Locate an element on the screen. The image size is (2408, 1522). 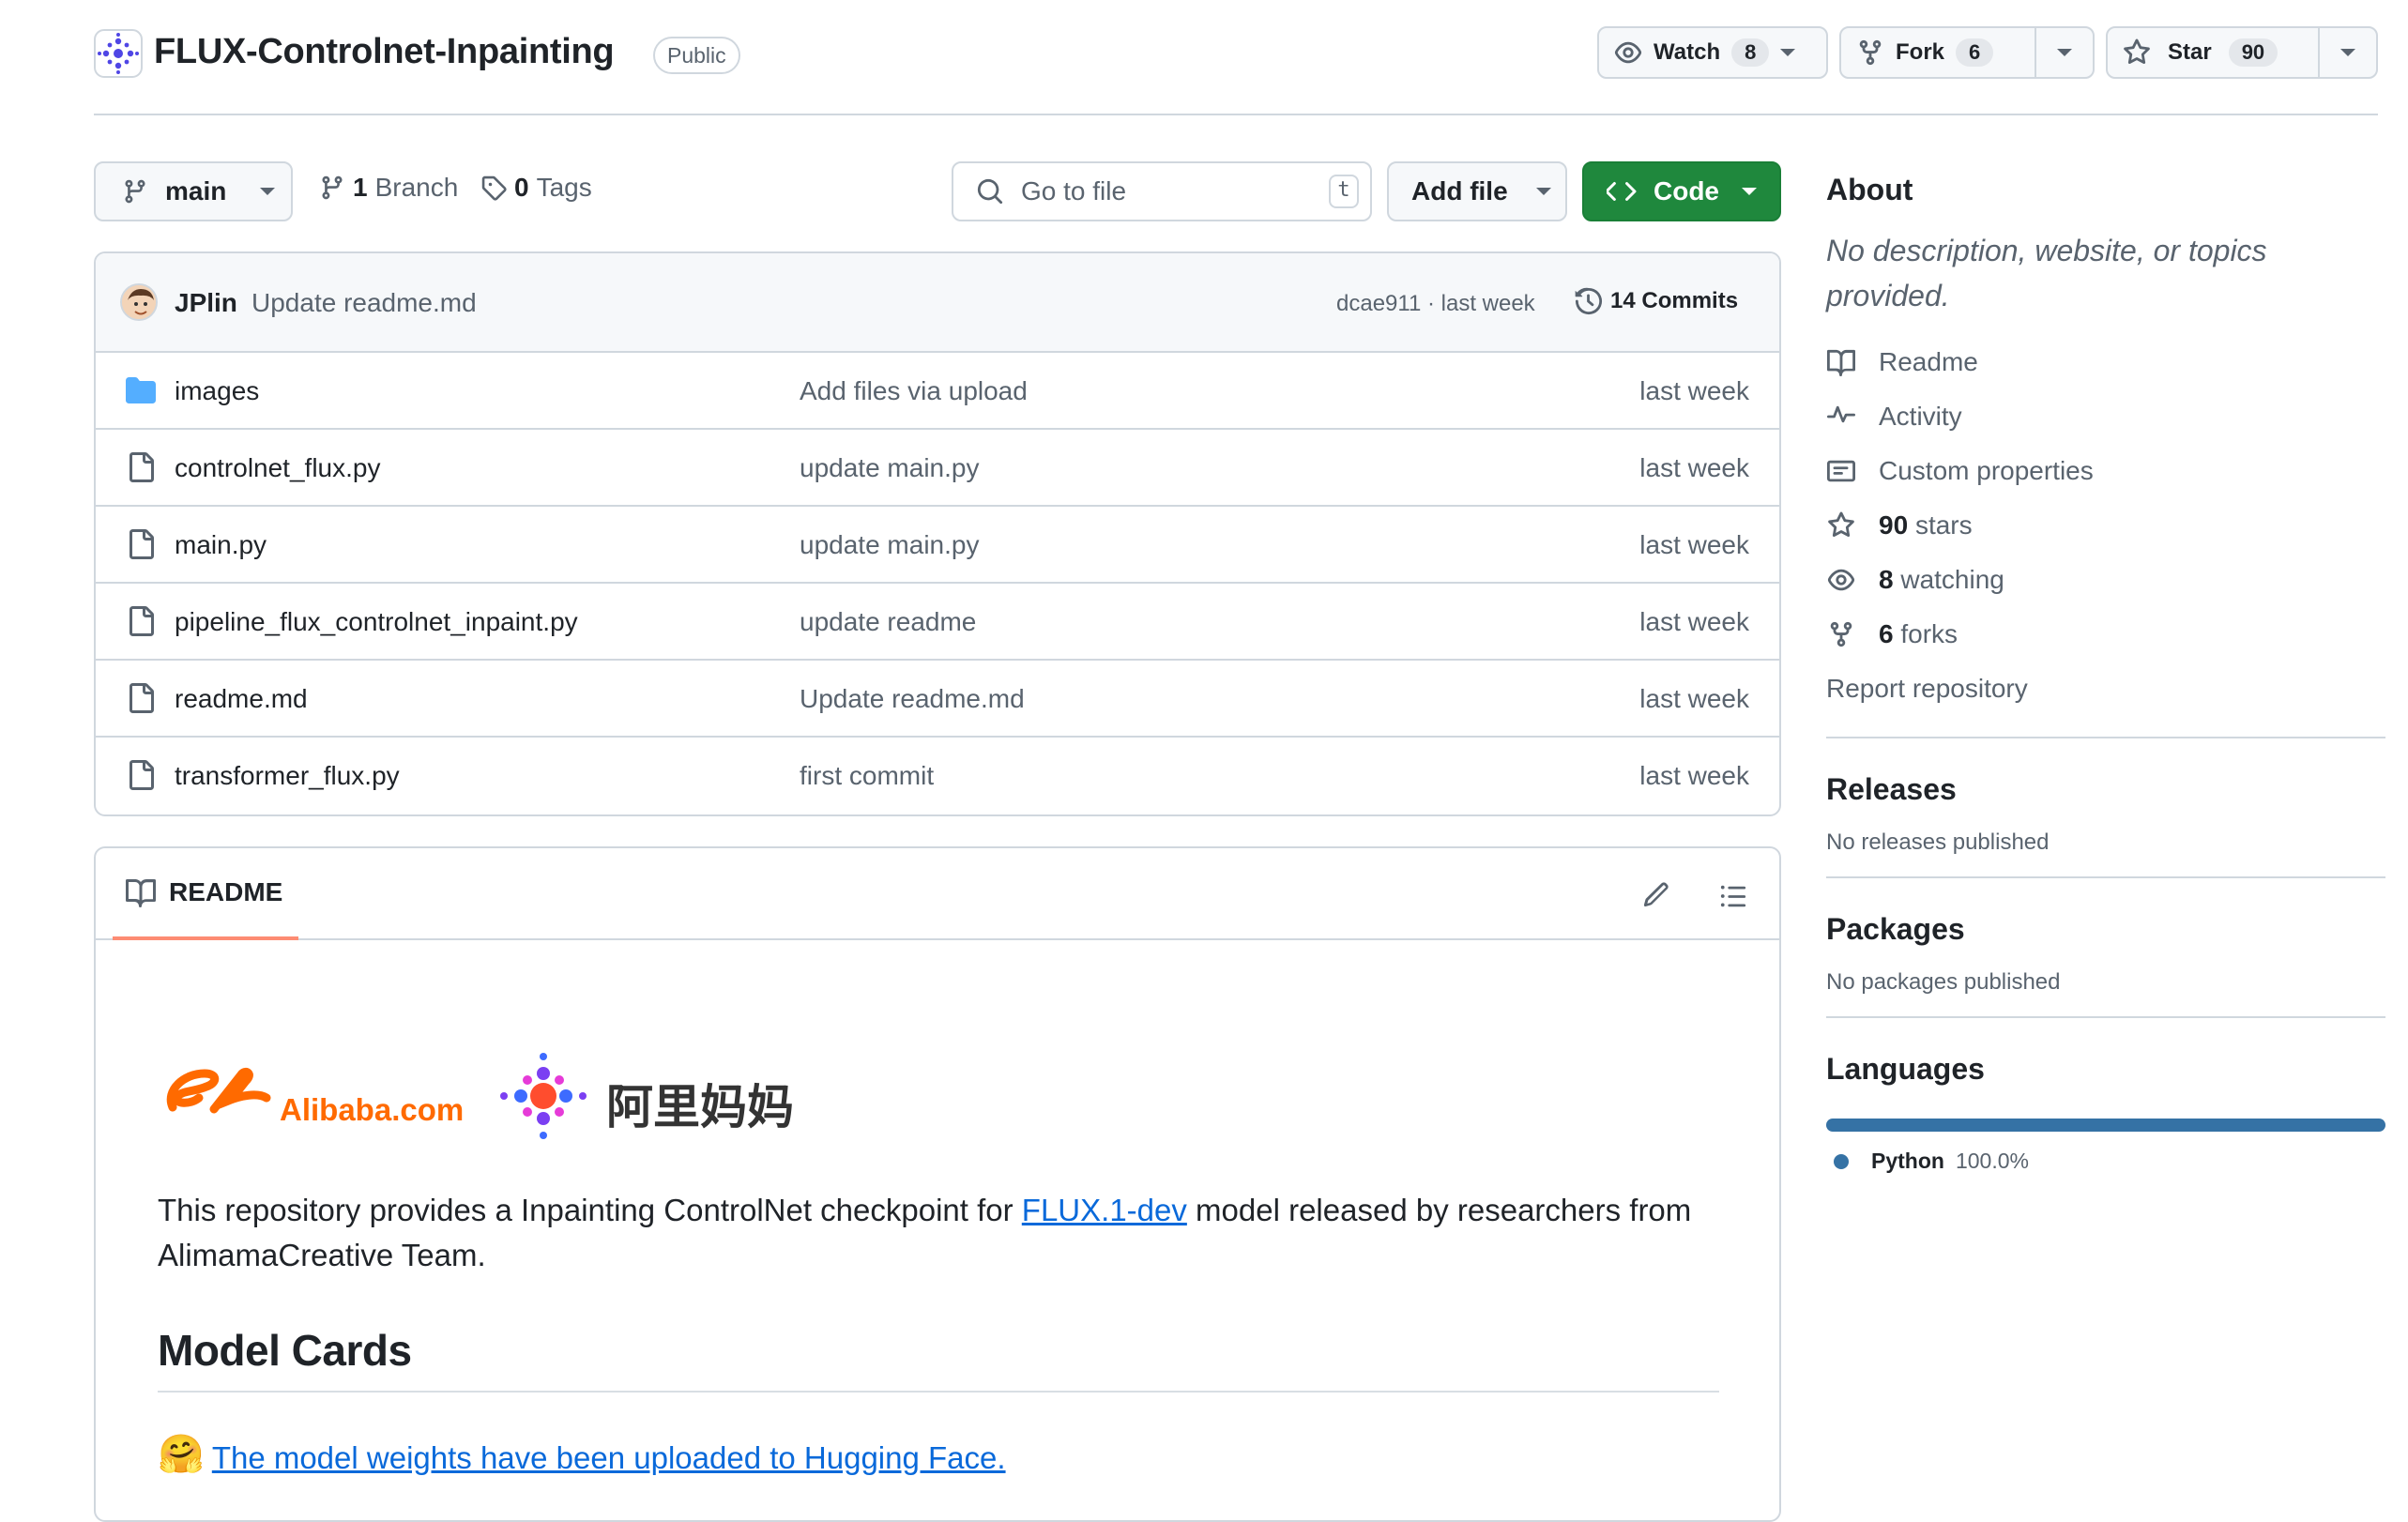
search-icon is located at coordinates (990, 191).